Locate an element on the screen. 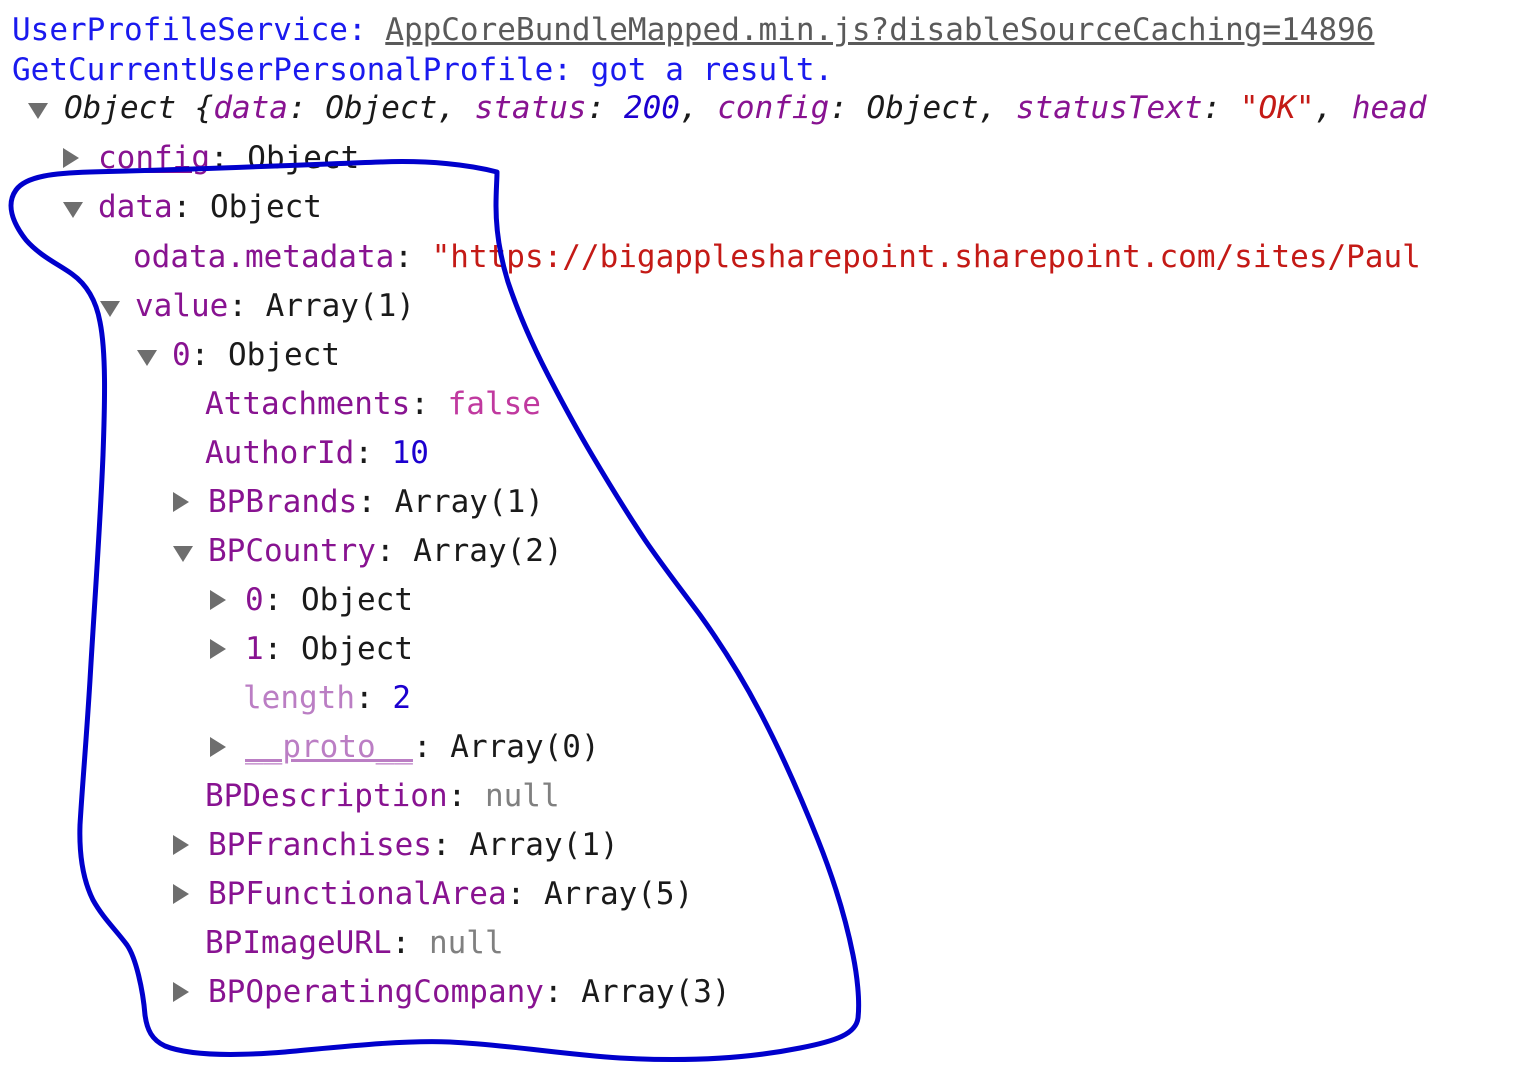 The image size is (1521, 1068). tree-row-bpimageurl-token-1: : is located at coordinates (410, 943).